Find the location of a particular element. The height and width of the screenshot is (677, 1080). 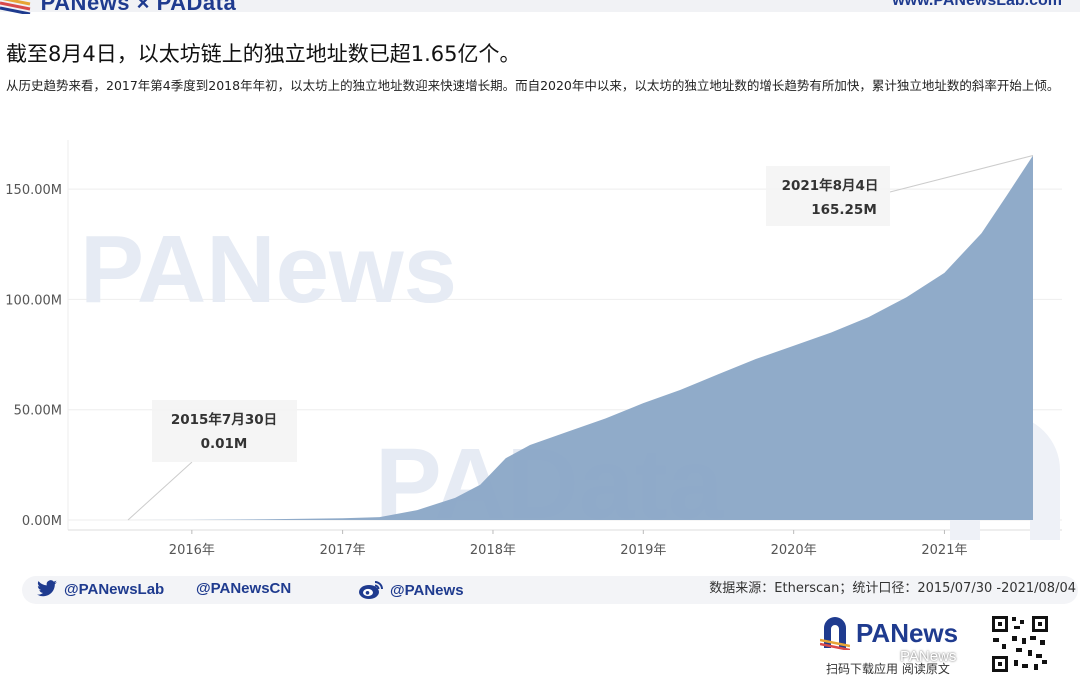

y-axis-ticks: 0.00M 50.00M 100.00M 150.00M is located at coordinates (33, 356).